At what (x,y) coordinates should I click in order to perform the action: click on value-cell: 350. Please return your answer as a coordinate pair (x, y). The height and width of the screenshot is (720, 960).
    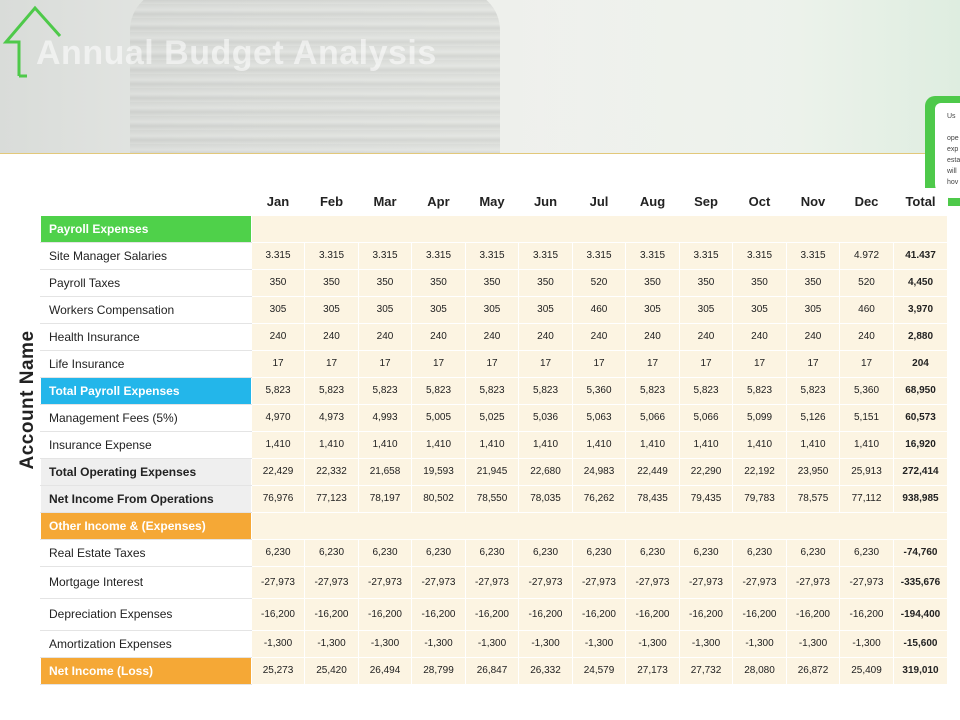
    Looking at the image, I should click on (813, 282).